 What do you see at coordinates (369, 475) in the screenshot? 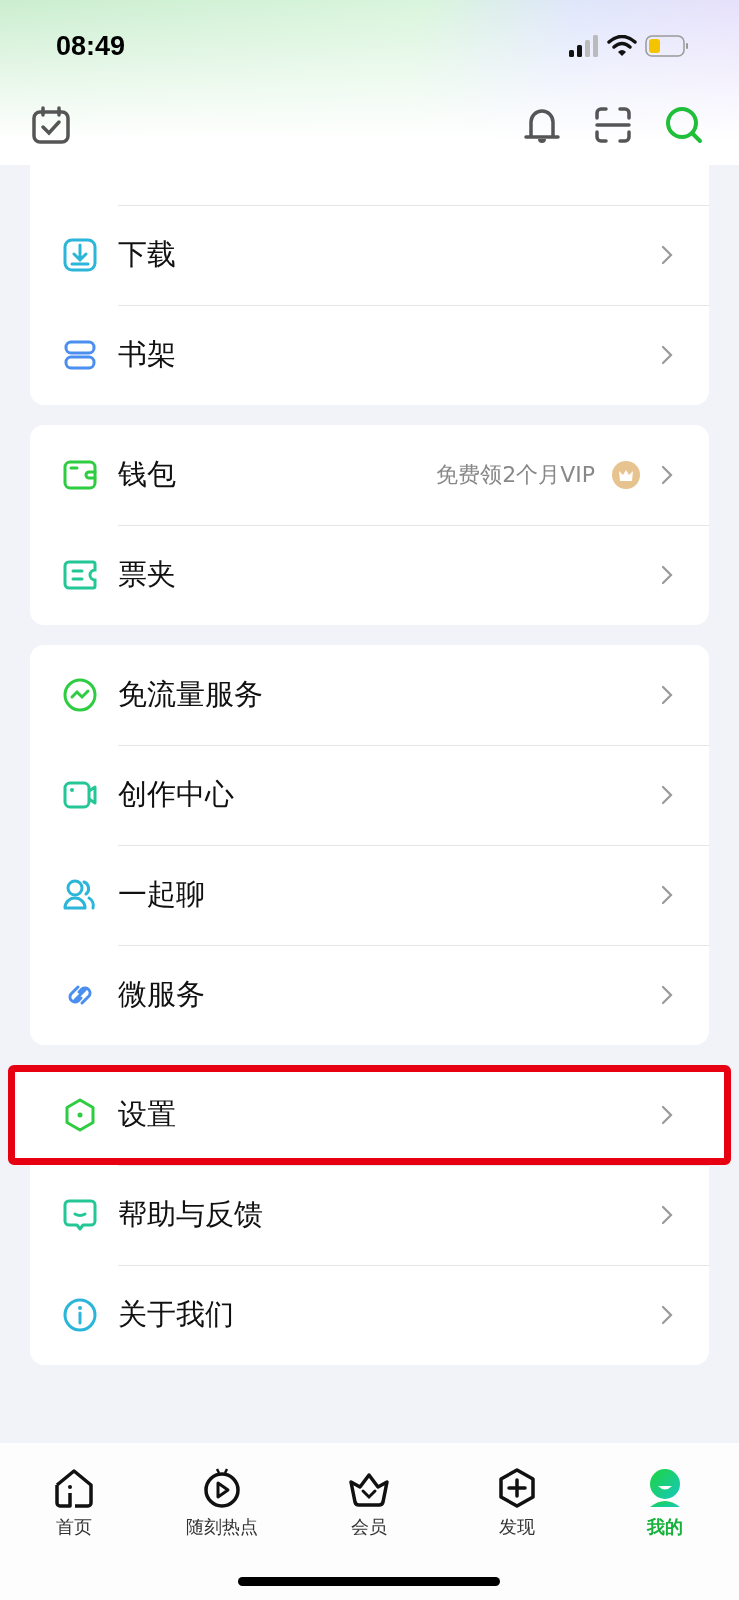
I see `menu-row: 钱包 免费领2个月VIP` at bounding box center [369, 475].